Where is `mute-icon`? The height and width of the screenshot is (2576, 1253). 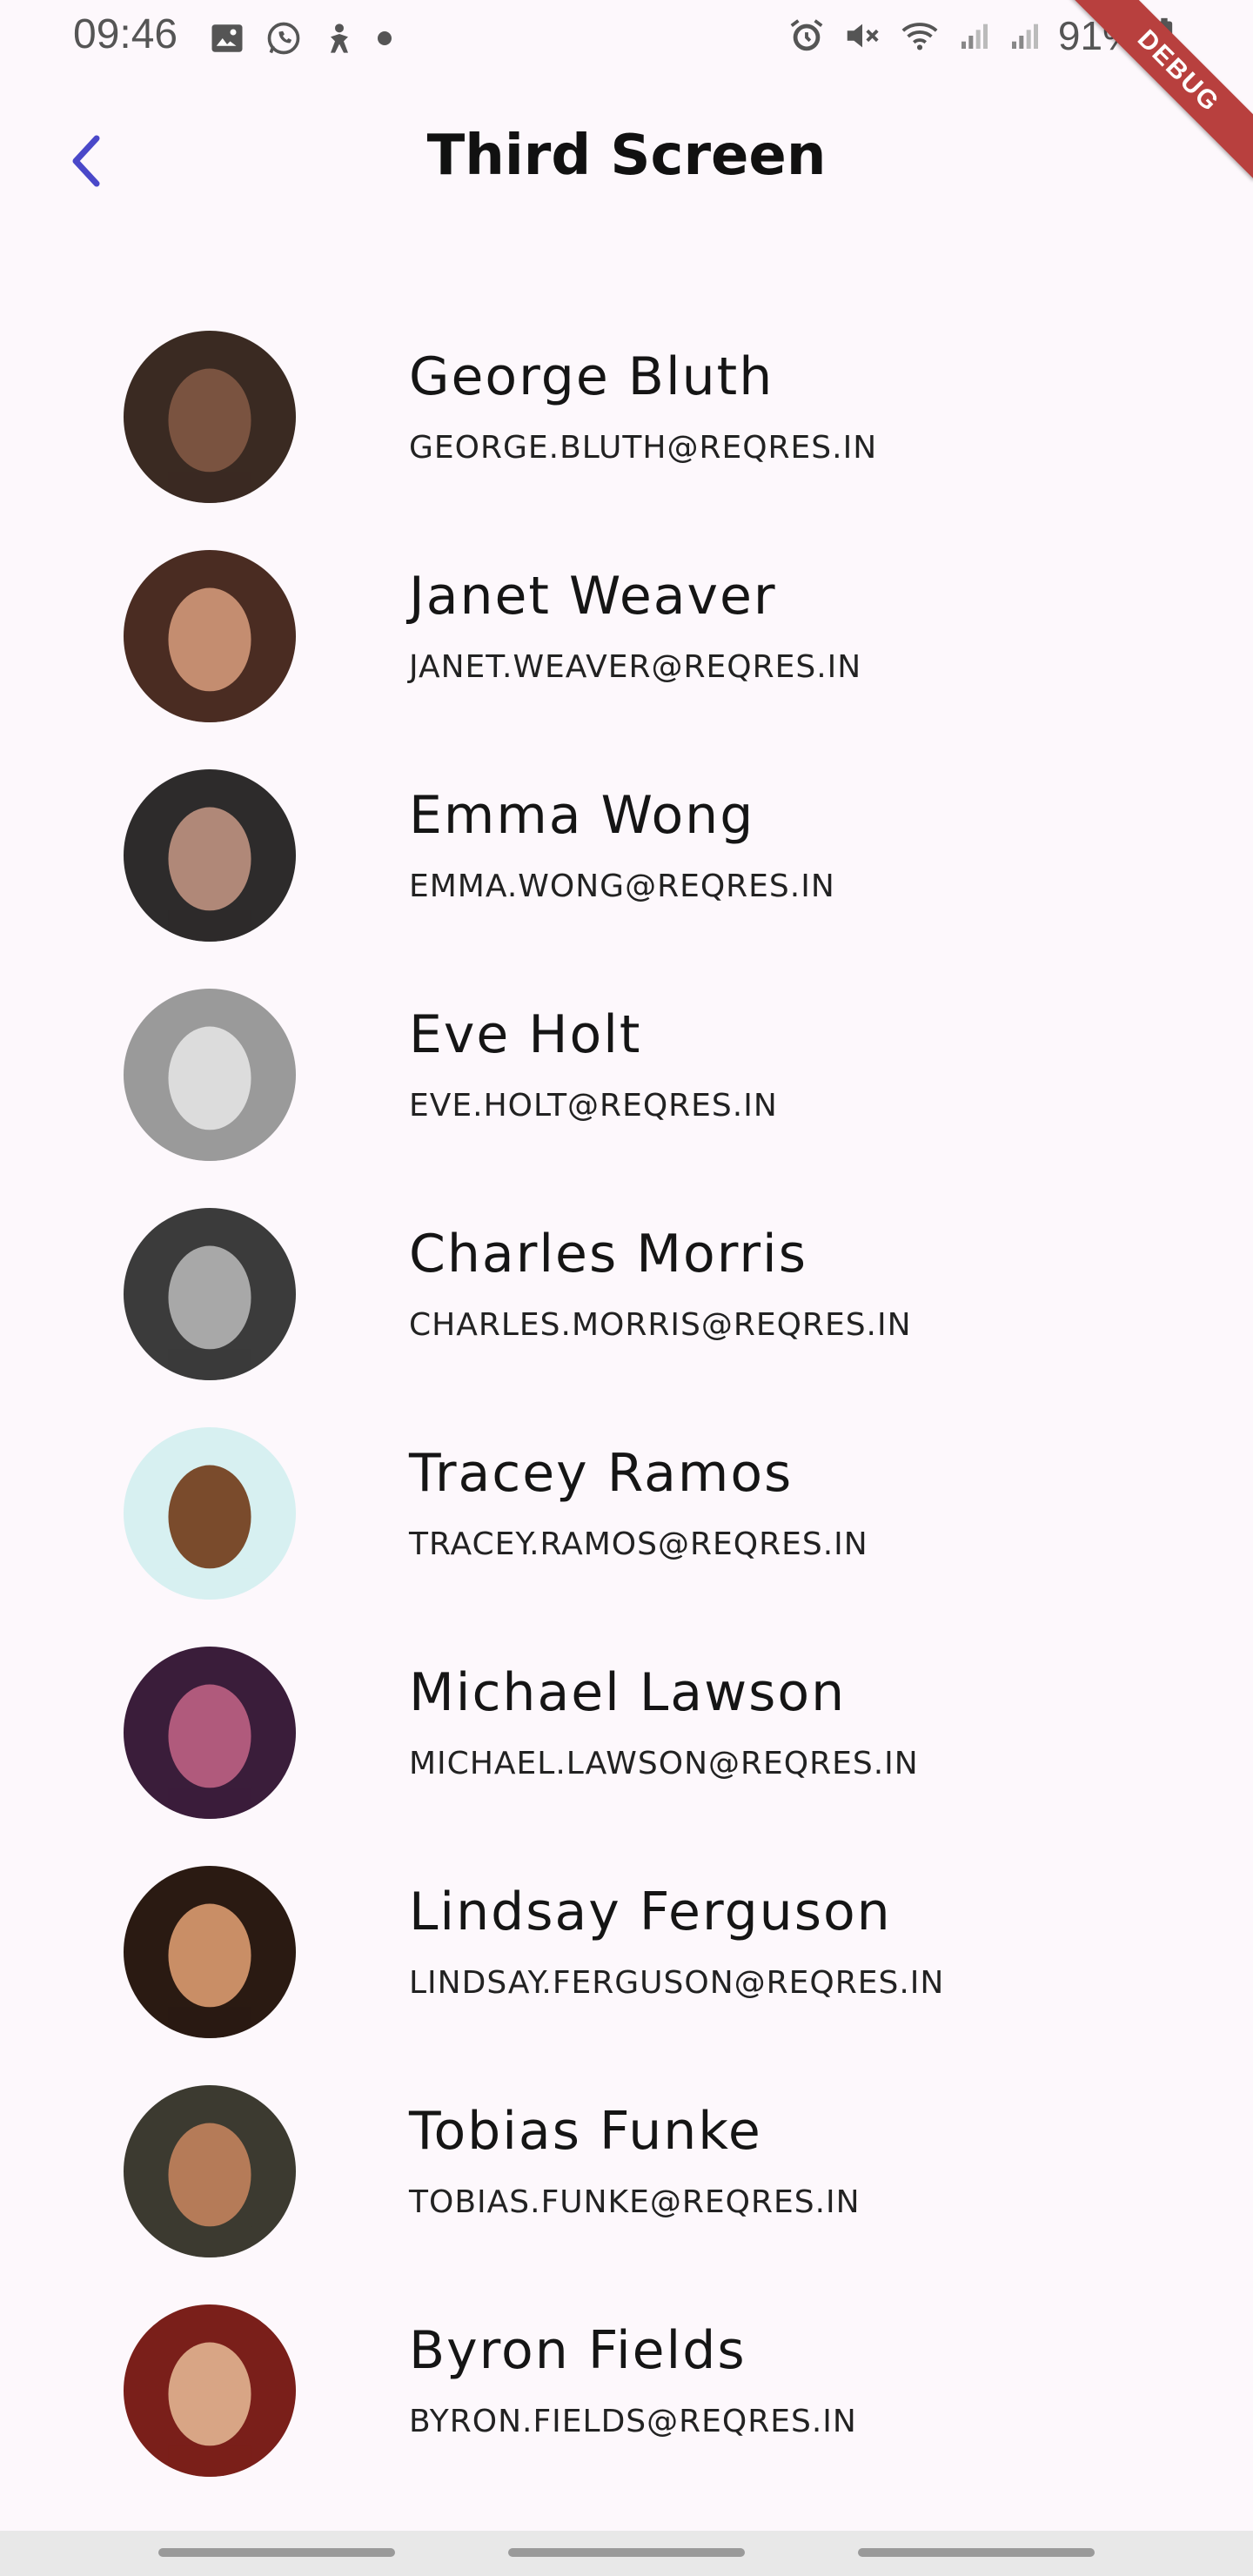
mute-icon is located at coordinates (863, 35).